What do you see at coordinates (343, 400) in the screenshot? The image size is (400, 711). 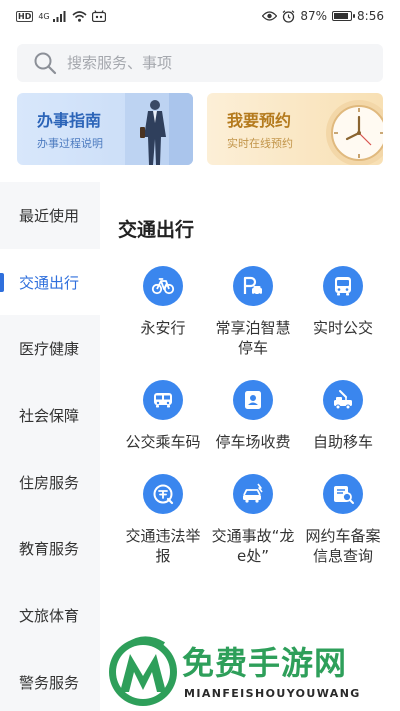 I see `tow-truck-icon` at bounding box center [343, 400].